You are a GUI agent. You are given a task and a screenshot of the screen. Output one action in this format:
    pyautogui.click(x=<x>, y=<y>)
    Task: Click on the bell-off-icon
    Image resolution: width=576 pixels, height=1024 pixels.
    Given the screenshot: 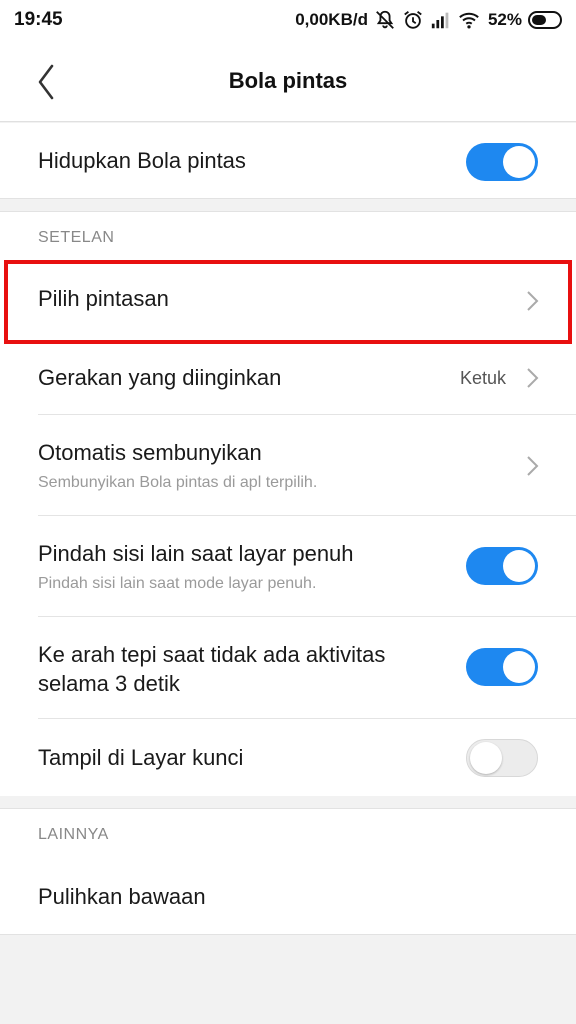 What is the action you would take?
    pyautogui.click(x=385, y=20)
    